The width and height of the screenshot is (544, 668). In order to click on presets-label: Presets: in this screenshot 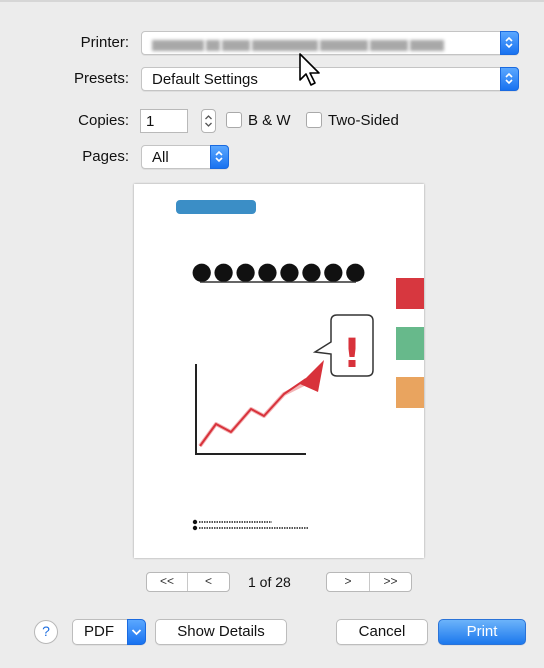, I will do `click(101, 78)`.